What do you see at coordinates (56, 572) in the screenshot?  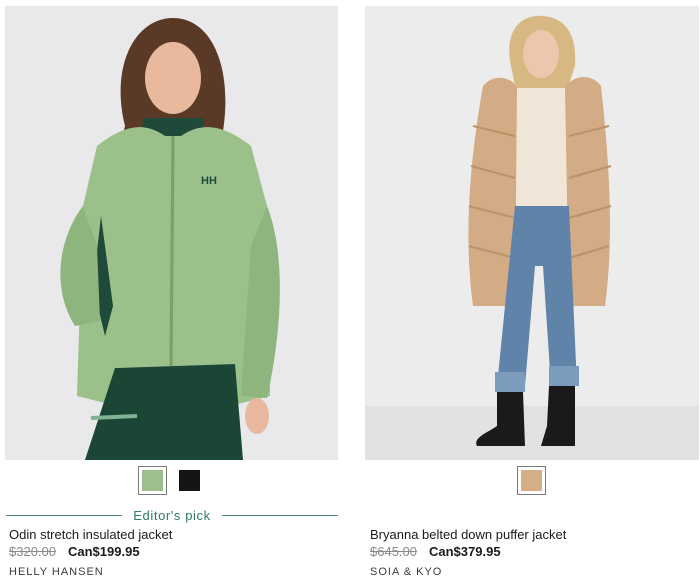 I see `brand-name: HELLY HANSEN` at bounding box center [56, 572].